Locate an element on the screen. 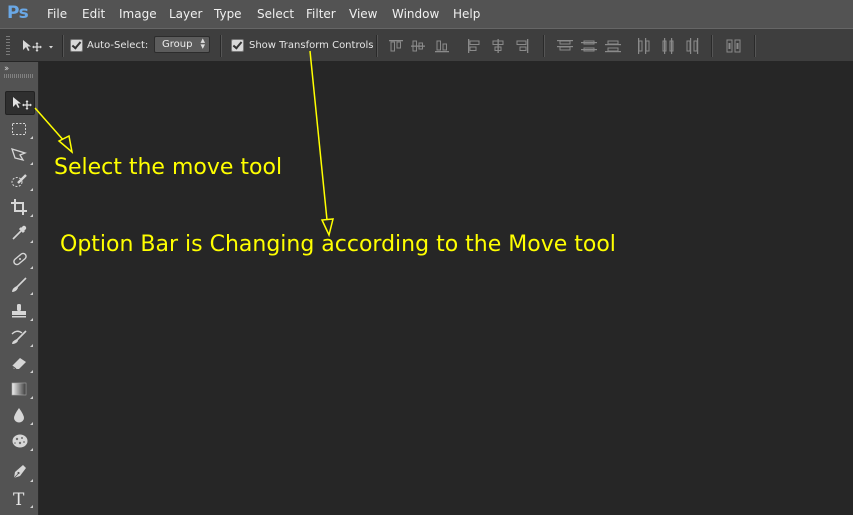  option-bar-arrow is located at coordinates (321, 144).